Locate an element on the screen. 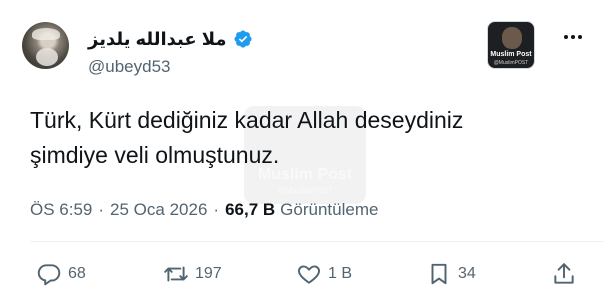 Image resolution: width=604 pixels, height=307 pixels. affiliate-badge: Muslim Post @MuslimPOST is located at coordinates (511, 45).